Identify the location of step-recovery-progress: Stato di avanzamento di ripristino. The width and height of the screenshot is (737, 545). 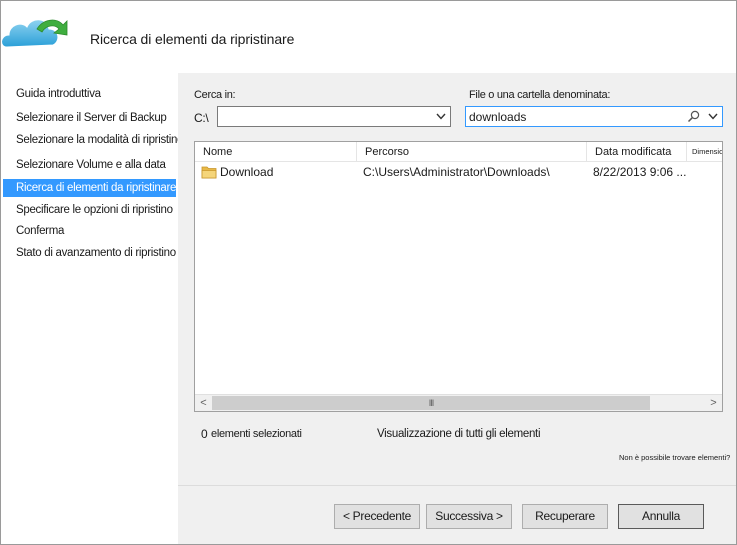
(89, 253).